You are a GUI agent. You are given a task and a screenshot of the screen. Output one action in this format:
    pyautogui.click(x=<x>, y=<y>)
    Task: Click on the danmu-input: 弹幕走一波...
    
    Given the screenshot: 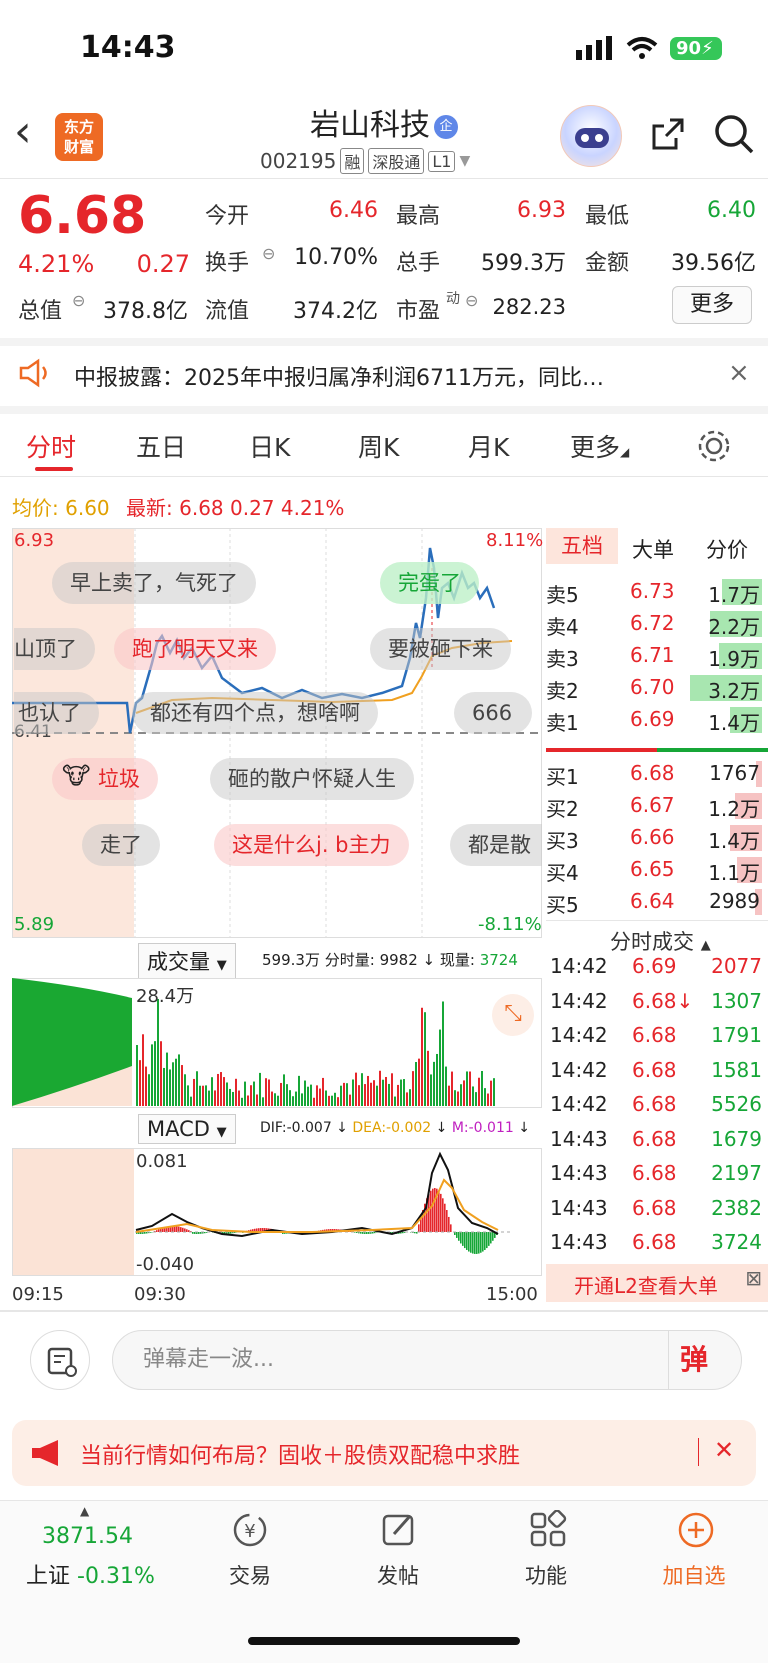 What is the action you would take?
    pyautogui.click(x=427, y=1360)
    